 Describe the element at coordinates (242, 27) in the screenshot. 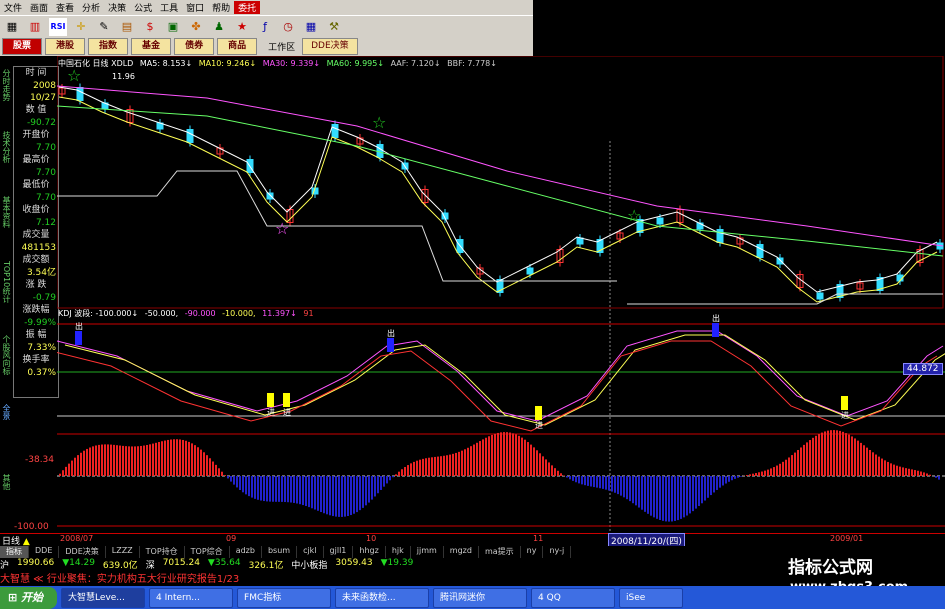

I see `star-icon: ★` at that location.